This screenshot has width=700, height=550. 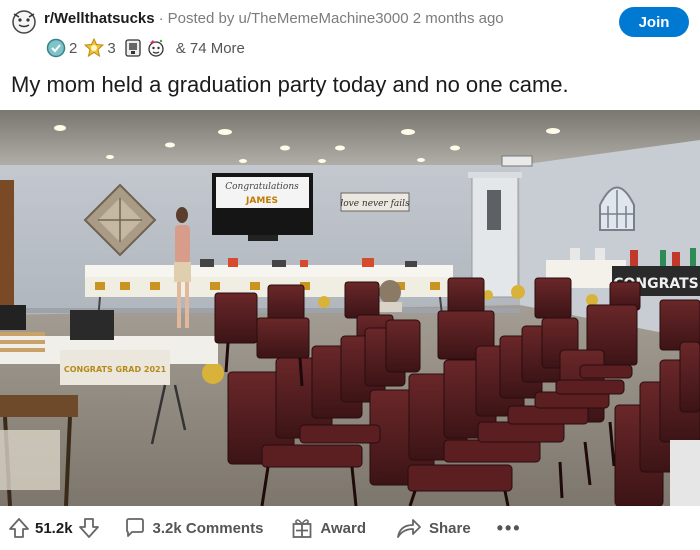 What do you see at coordinates (156, 48) in the screenshot?
I see `party-award-icon` at bounding box center [156, 48].